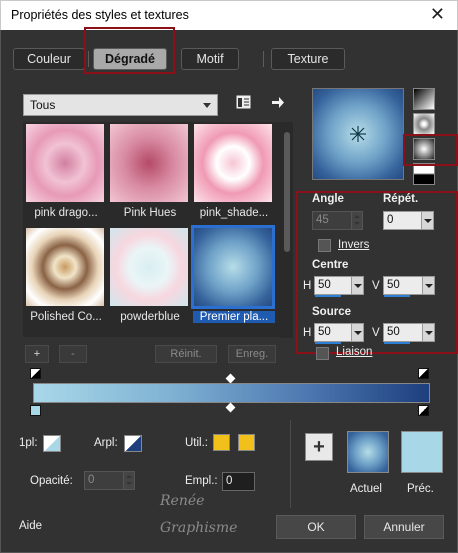 The width and height of the screenshot is (458, 553). What do you see at coordinates (278, 102) in the screenshot?
I see `arrow-right-icon` at bounding box center [278, 102].